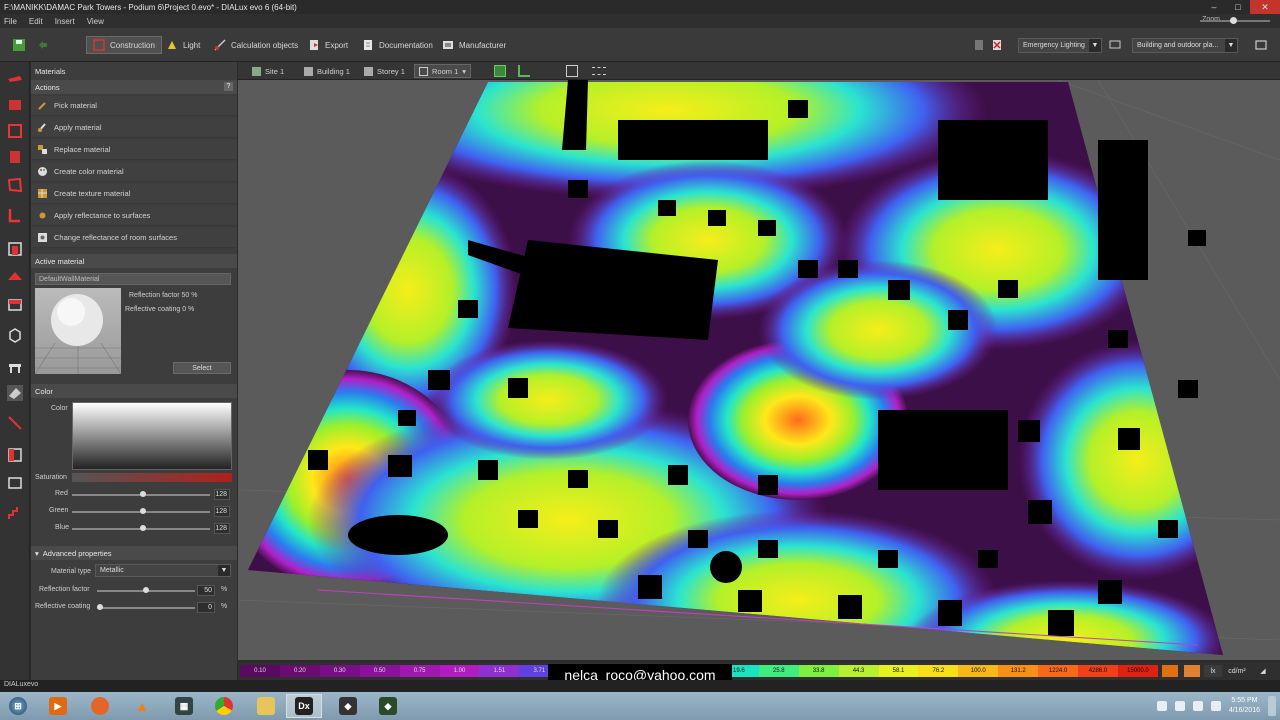 The image size is (1280, 720). I want to click on legend-arrow-icon: ◢, so click(1263, 671).